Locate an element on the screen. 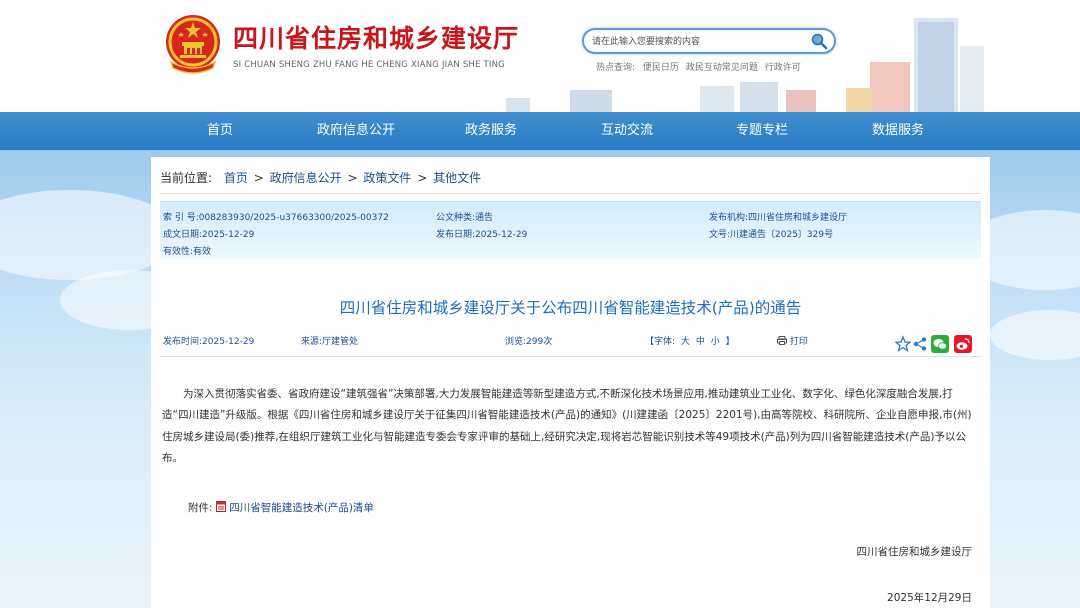  font-size-close: 】 is located at coordinates (730, 342).